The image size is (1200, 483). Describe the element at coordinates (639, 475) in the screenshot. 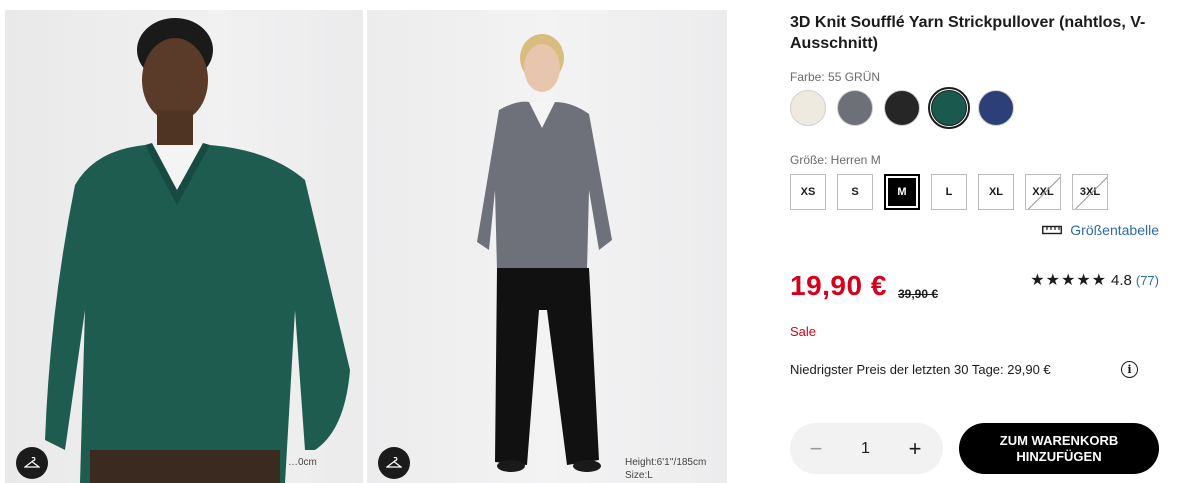

I see `model-size-text: Size:L` at that location.